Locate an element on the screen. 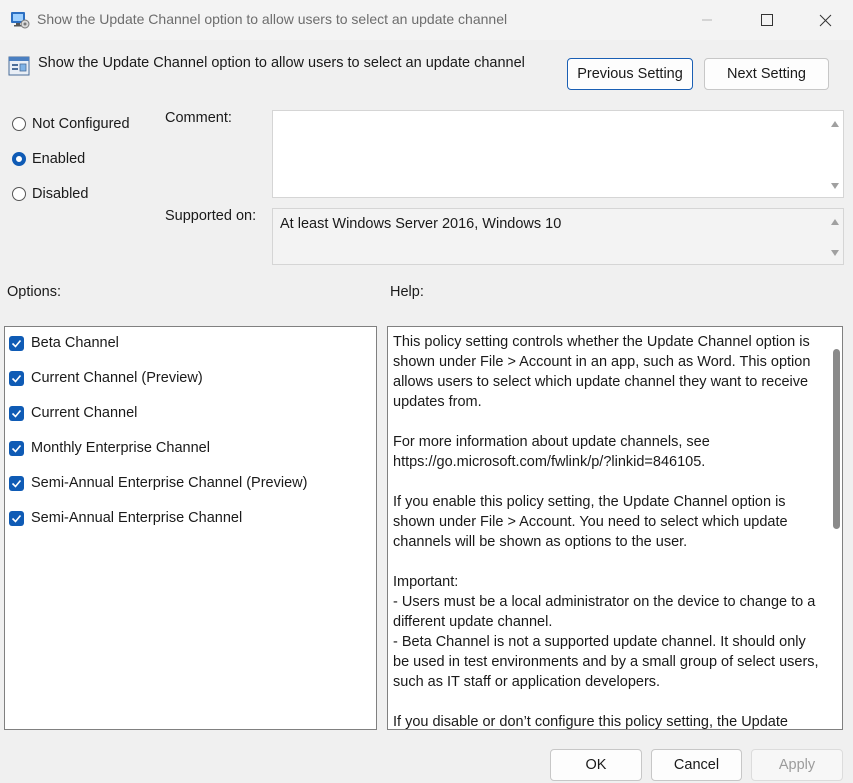 The image size is (853, 783). maximize-icon is located at coordinates (767, 20).